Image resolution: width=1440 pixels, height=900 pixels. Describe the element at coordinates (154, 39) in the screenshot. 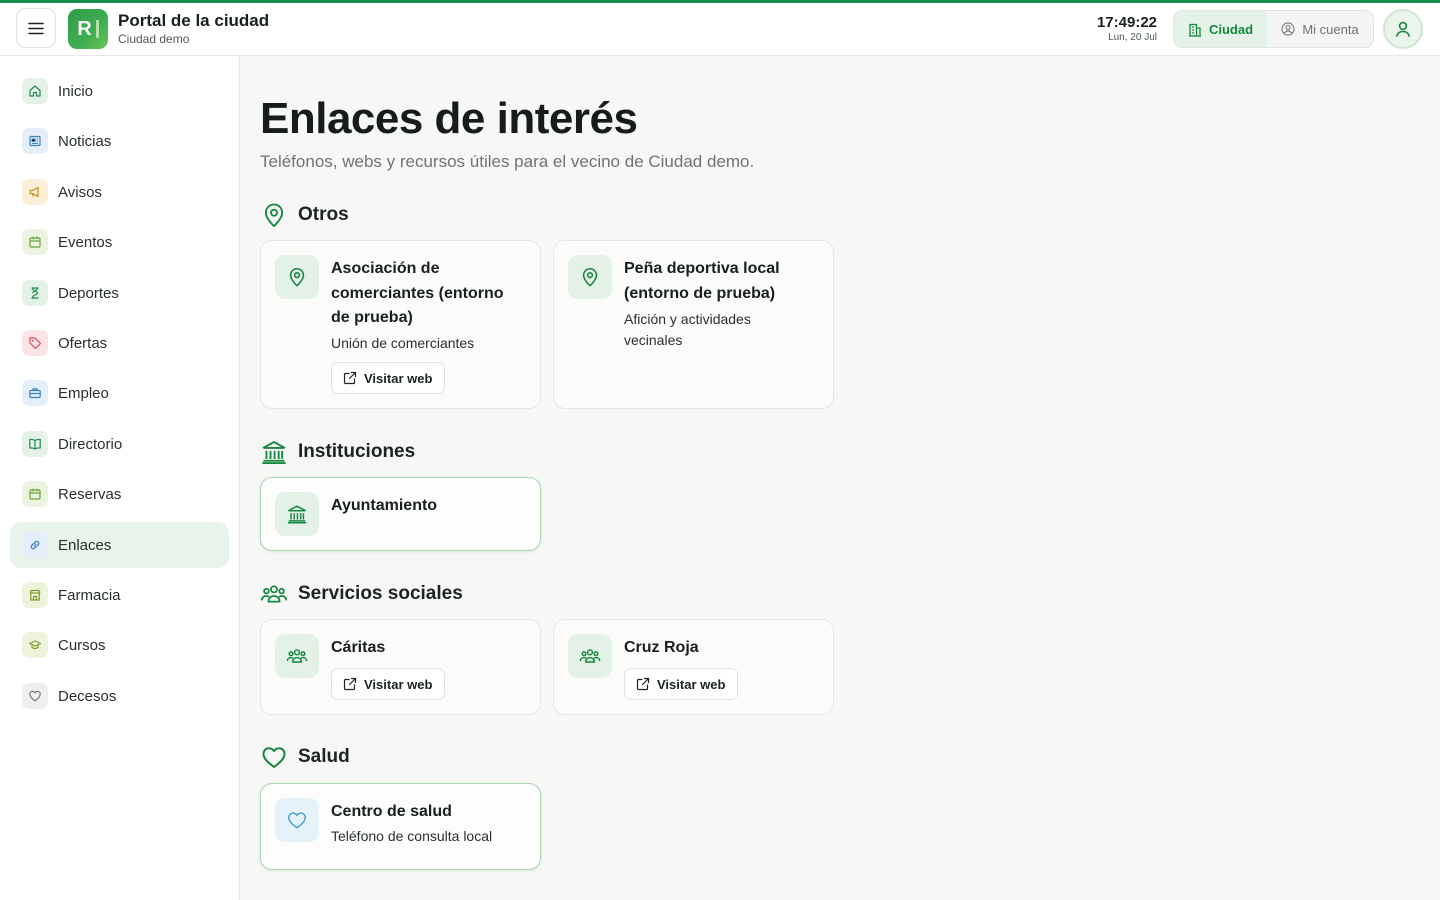

I see `city-name: Ciudad demo` at that location.